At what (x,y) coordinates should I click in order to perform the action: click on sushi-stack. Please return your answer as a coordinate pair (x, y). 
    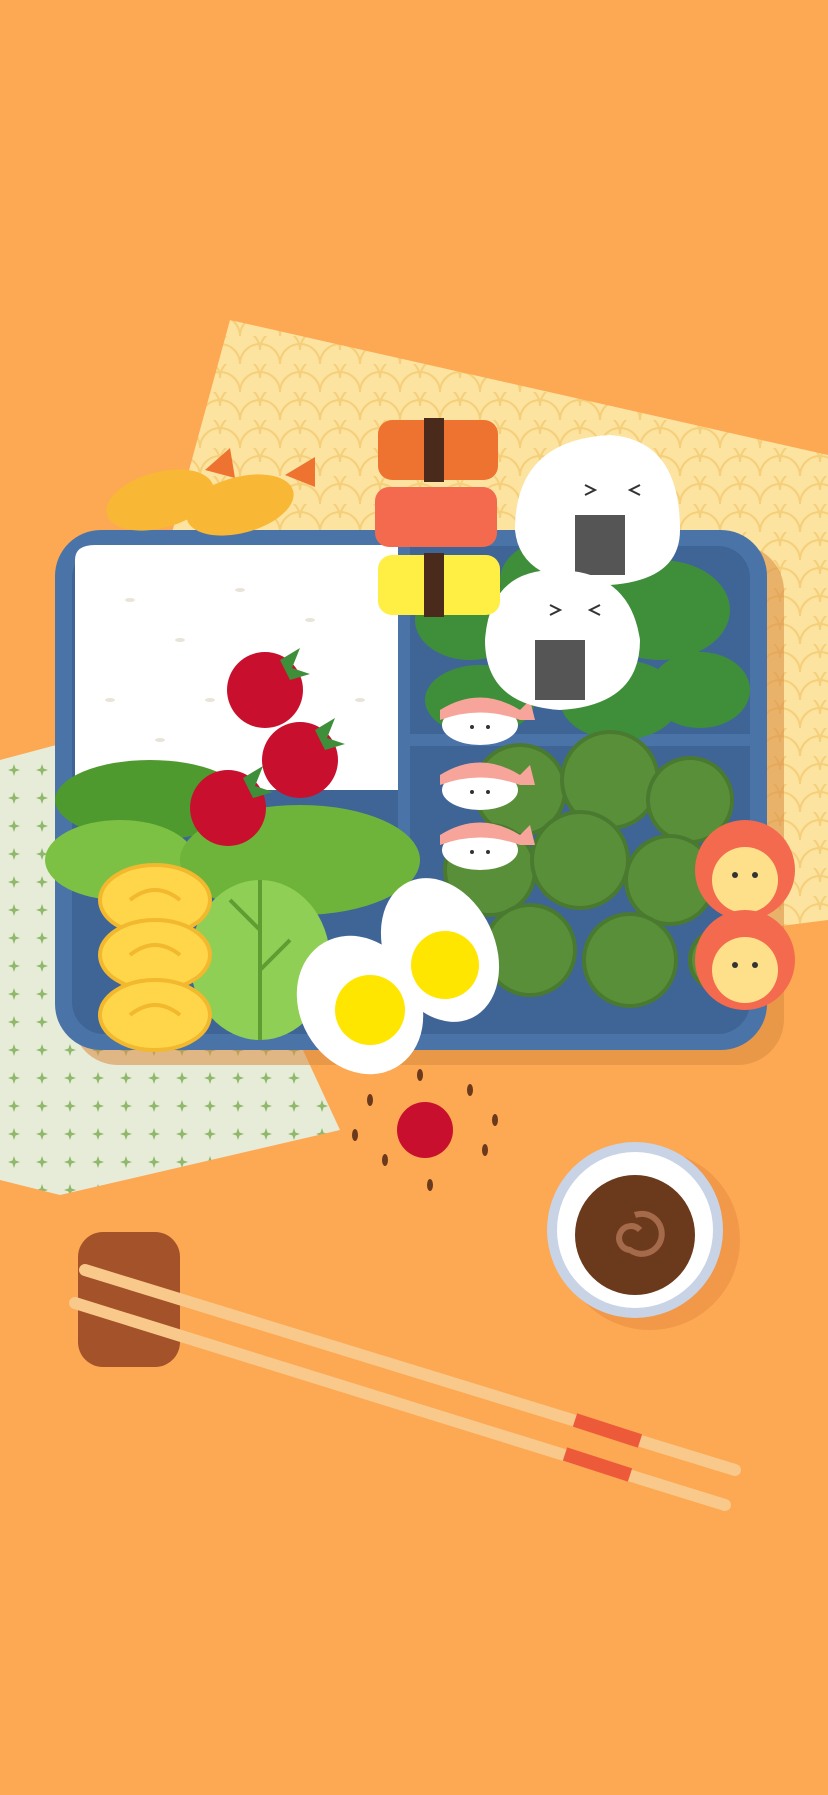
    Looking at the image, I should click on (437, 517).